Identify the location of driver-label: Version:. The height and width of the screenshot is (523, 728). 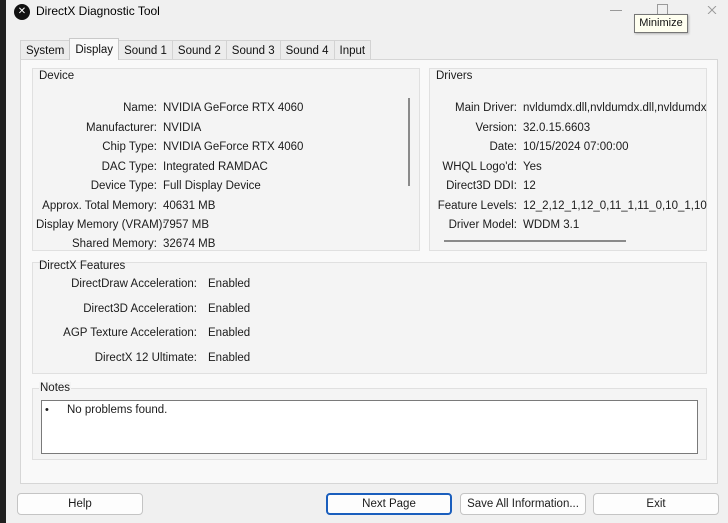
(496, 128).